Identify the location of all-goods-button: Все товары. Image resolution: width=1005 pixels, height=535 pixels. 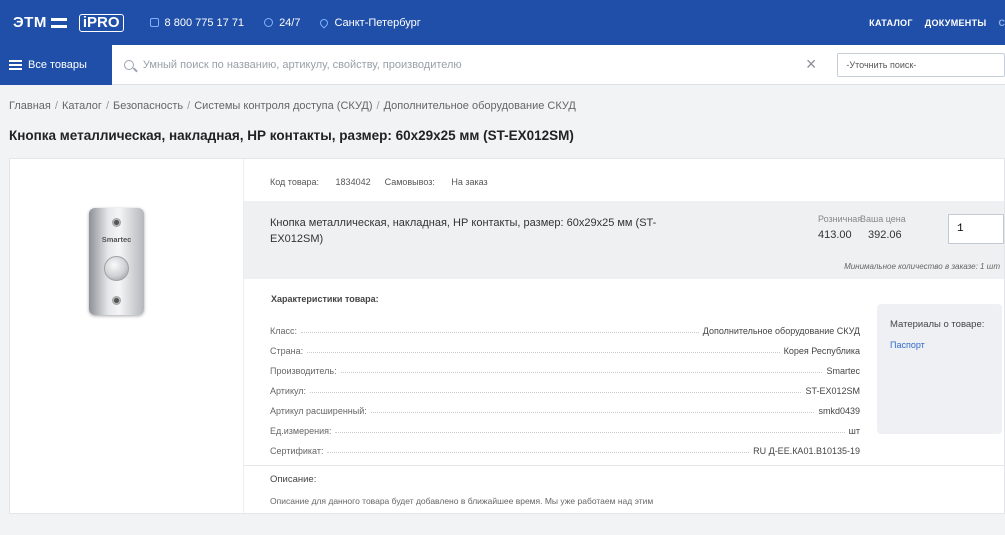
(56, 64).